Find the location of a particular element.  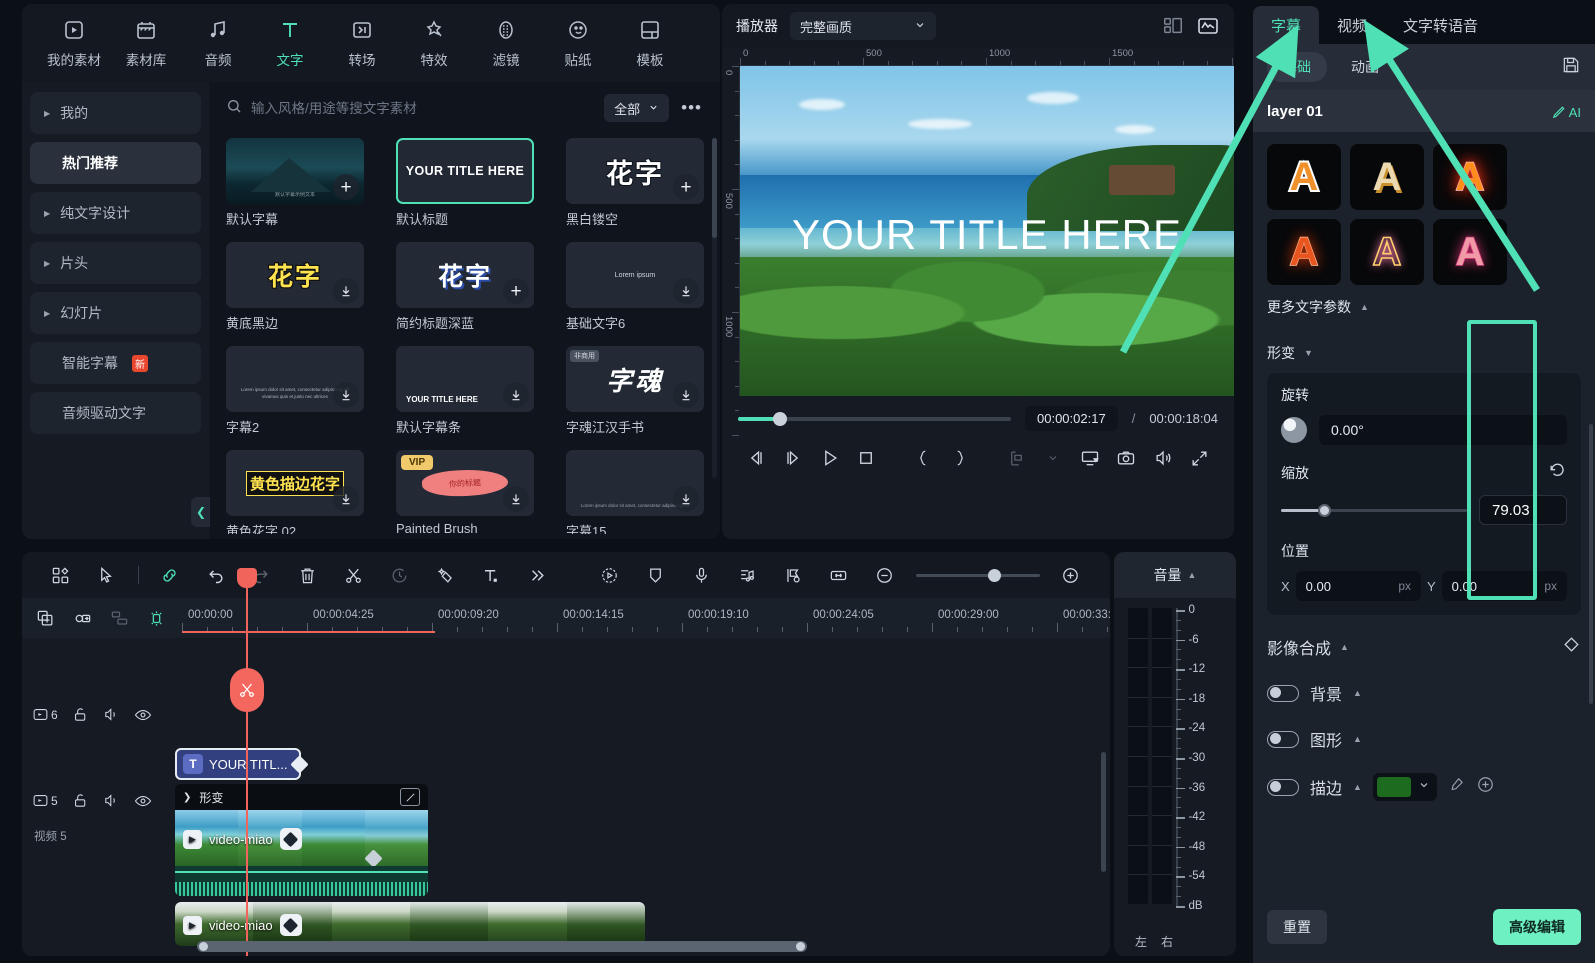

template-thumbnail: 默认字幕示例文本 + is located at coordinates (295, 171).